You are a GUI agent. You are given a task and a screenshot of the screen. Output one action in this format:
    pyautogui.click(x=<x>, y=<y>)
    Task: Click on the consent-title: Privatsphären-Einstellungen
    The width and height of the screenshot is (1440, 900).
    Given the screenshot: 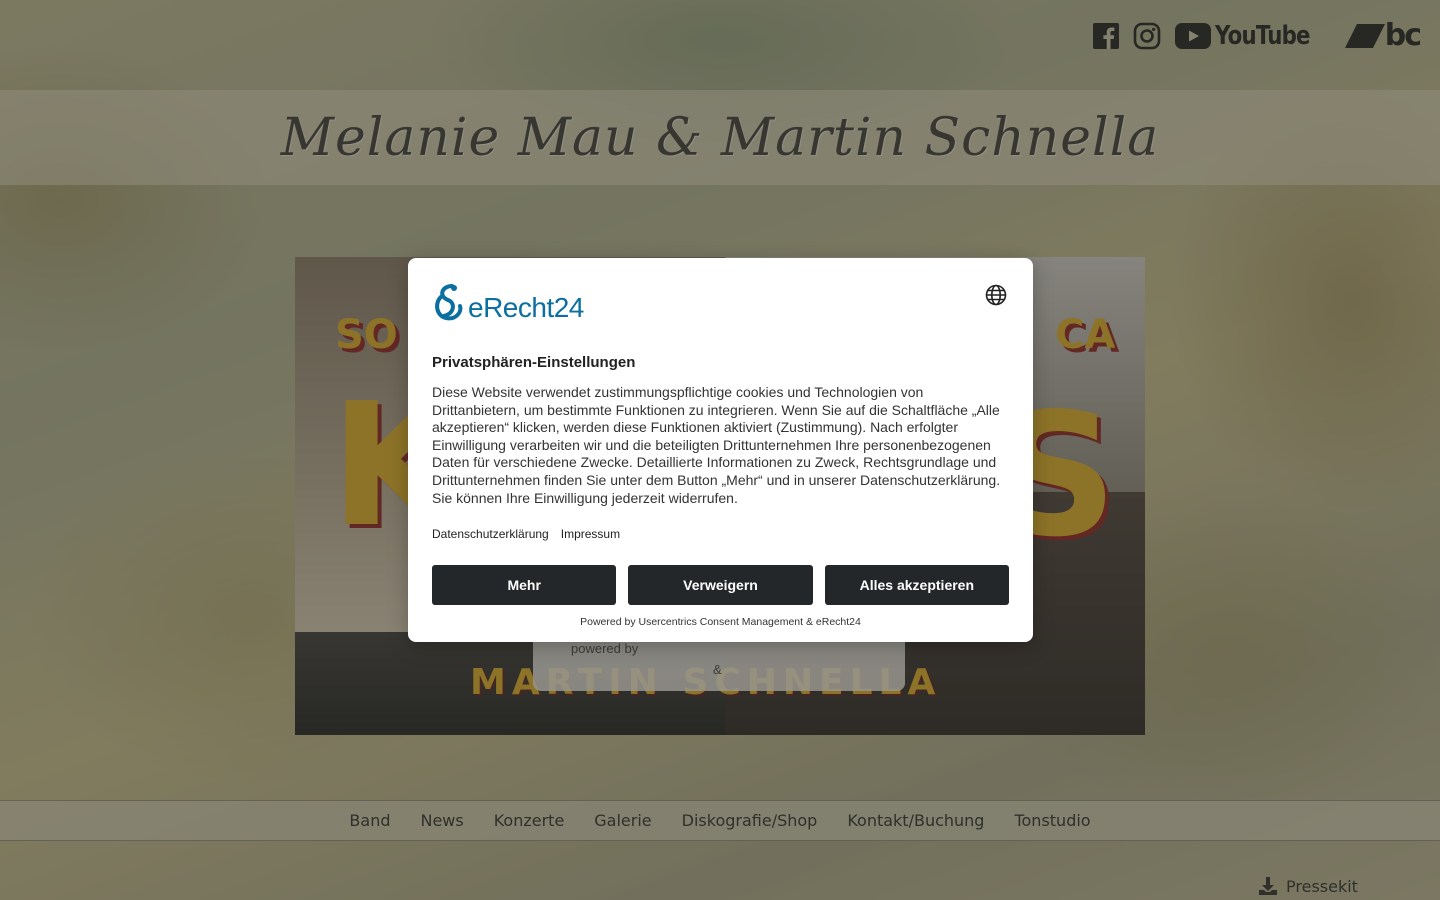 What is the action you would take?
    pyautogui.click(x=534, y=362)
    